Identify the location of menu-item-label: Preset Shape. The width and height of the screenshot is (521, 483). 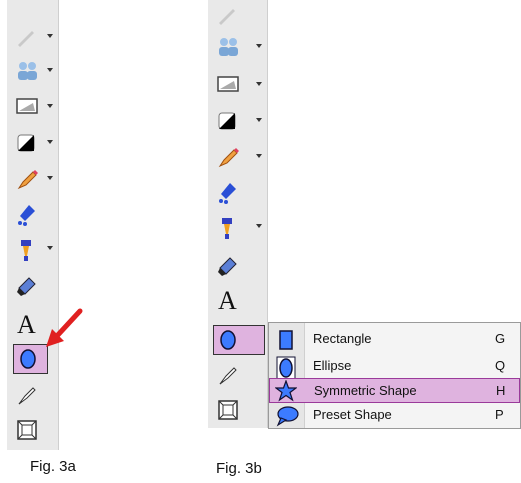
(352, 414).